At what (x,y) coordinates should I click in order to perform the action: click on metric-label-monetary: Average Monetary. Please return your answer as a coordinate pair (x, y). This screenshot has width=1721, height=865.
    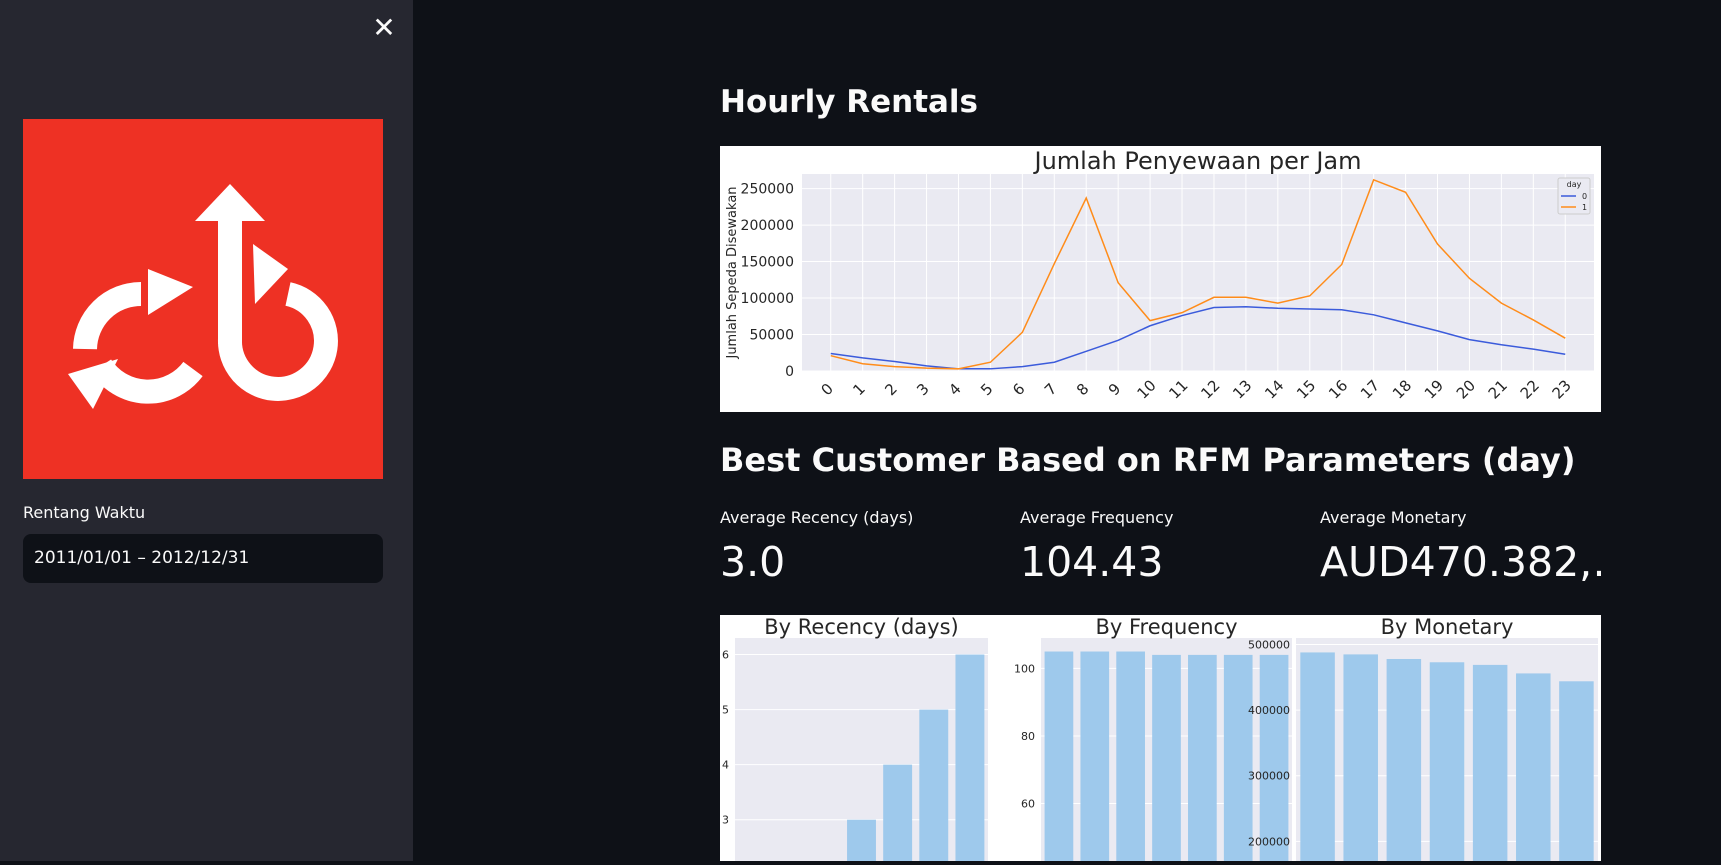
    Looking at the image, I should click on (1393, 517).